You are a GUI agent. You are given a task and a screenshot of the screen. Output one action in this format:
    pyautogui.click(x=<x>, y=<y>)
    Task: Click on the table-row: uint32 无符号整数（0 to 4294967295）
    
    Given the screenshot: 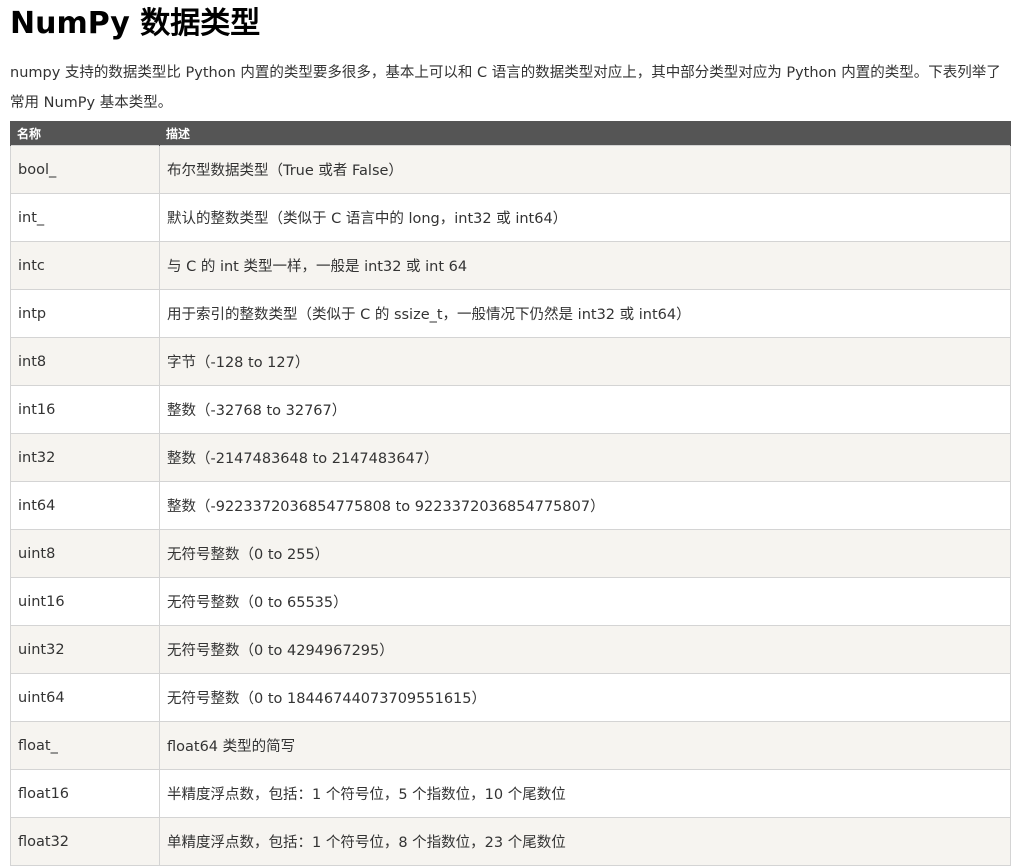 What is the action you would take?
    pyautogui.click(x=510, y=649)
    